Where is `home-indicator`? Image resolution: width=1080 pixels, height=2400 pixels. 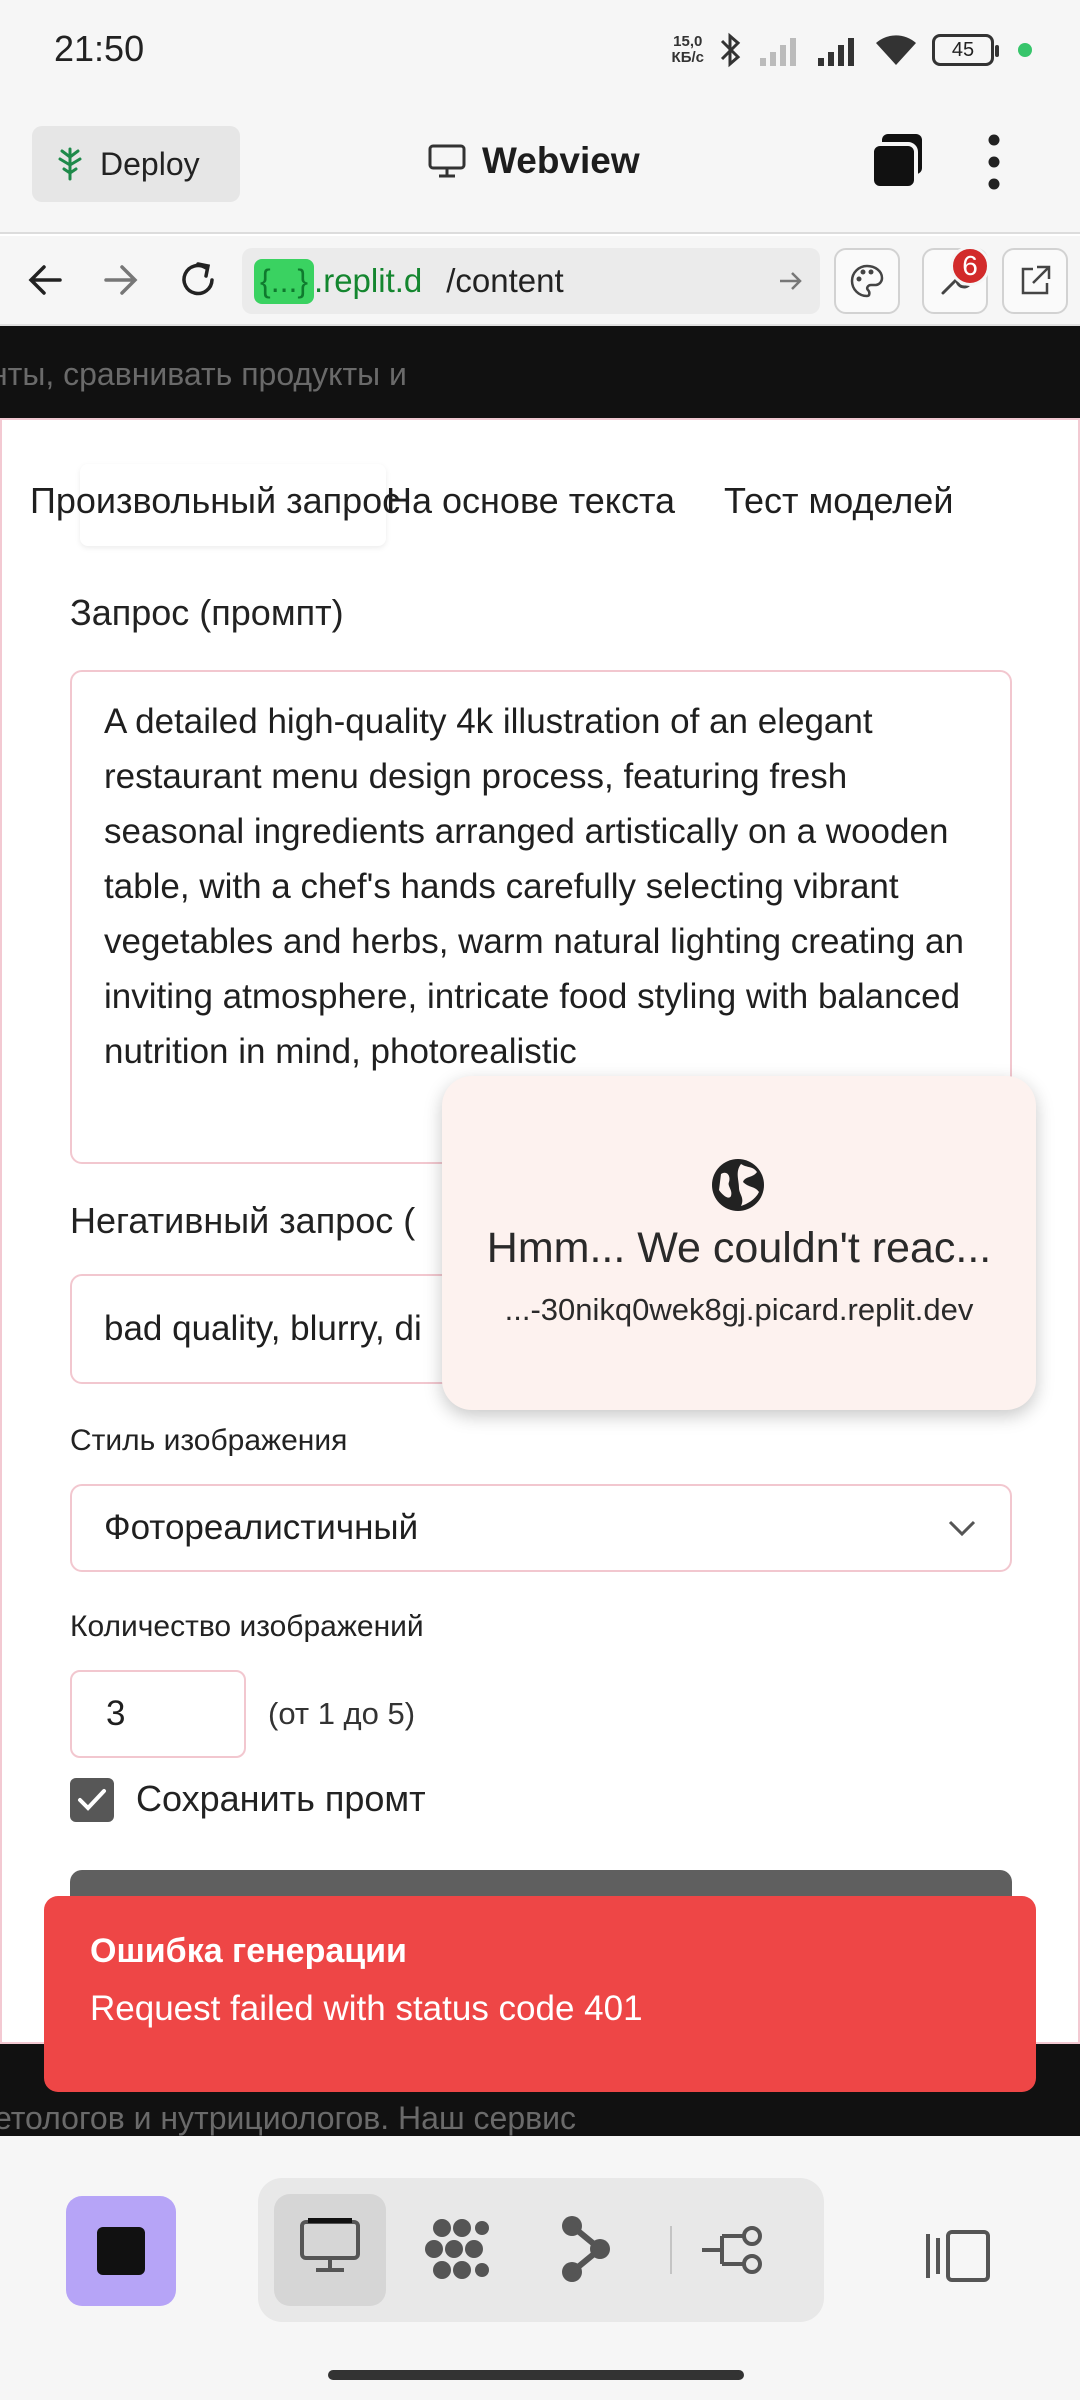 home-indicator is located at coordinates (536, 2375).